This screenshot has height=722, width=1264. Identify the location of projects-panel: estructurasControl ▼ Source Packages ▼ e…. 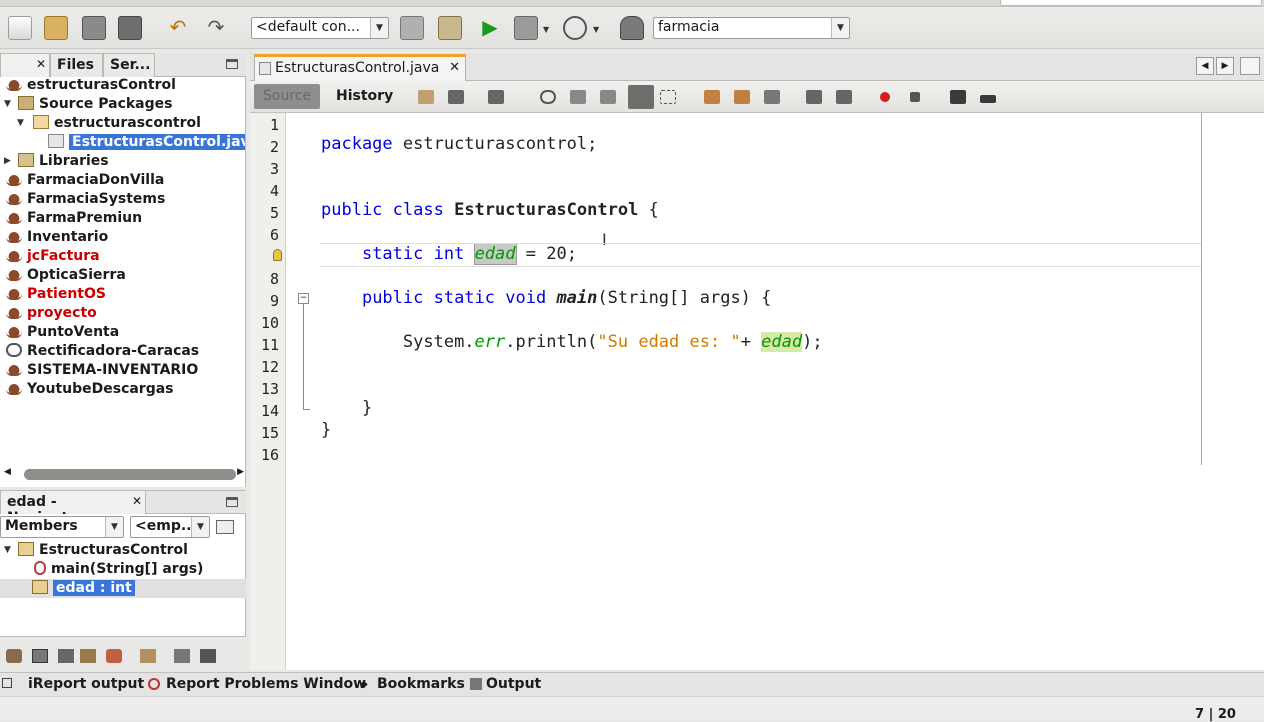
(123, 282).